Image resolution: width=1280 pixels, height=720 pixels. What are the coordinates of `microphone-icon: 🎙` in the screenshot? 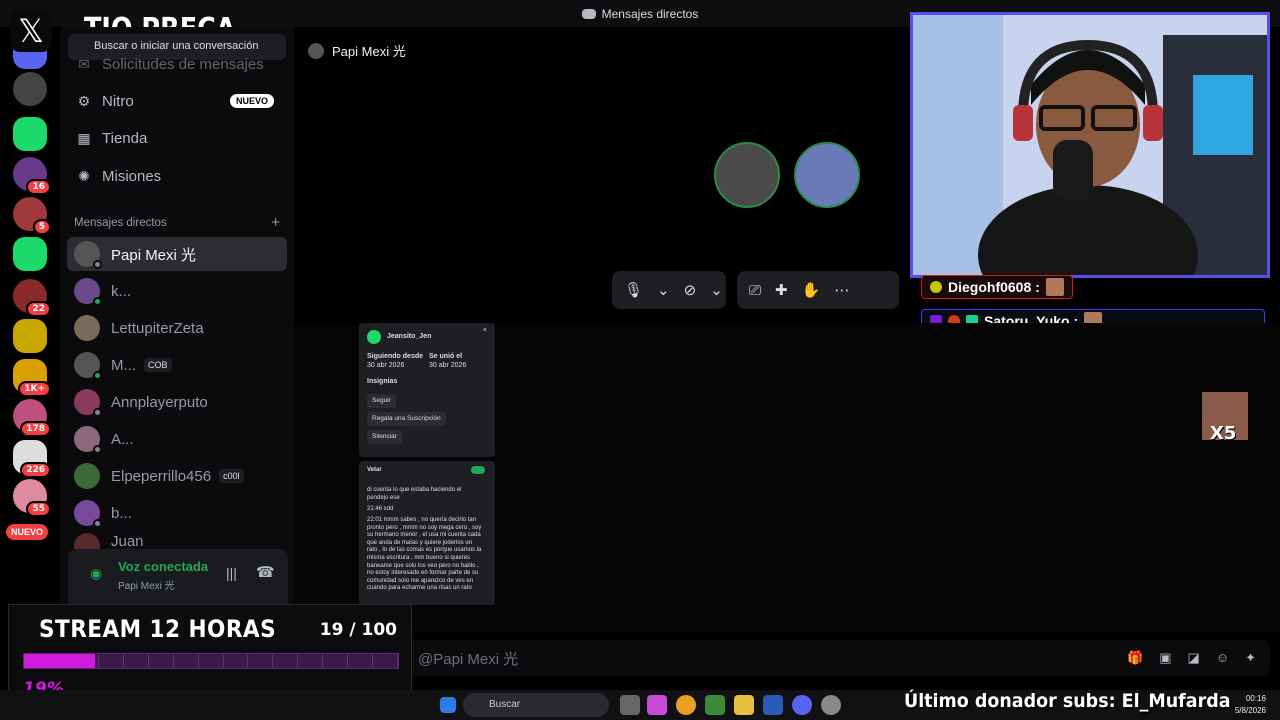 It's located at (633, 290).